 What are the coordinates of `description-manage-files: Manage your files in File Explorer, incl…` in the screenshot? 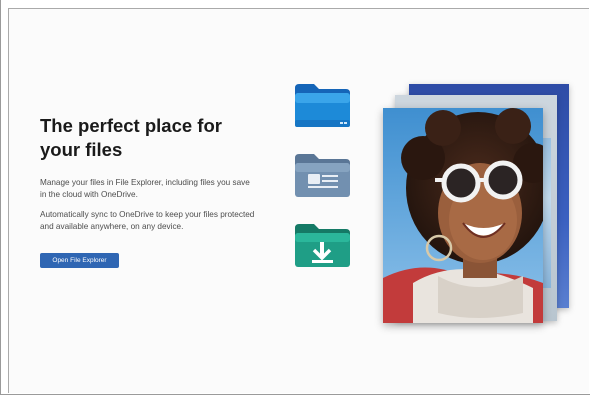 It's located at (145, 188).